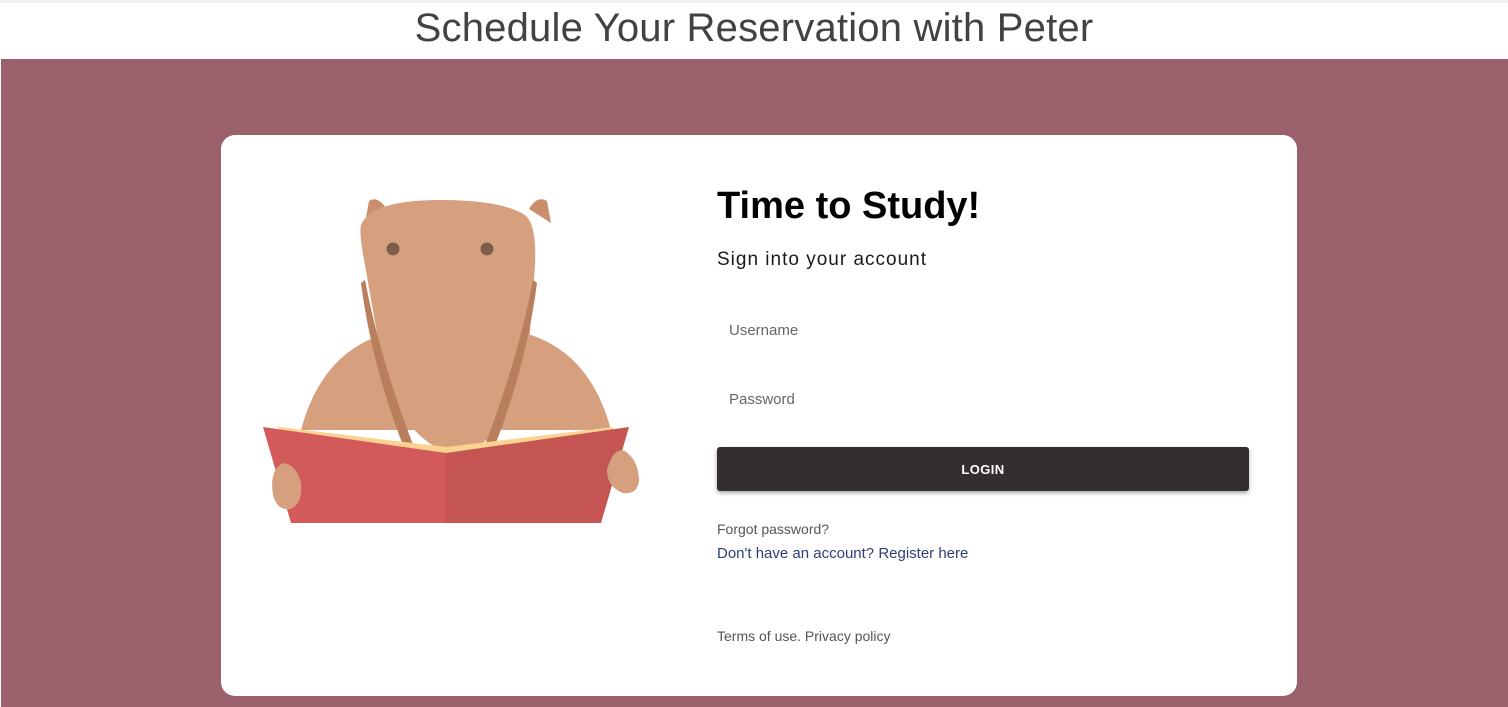 The height and width of the screenshot is (707, 1508). Describe the element at coordinates (487, 249) in the screenshot. I see `right-eye-icon` at that location.